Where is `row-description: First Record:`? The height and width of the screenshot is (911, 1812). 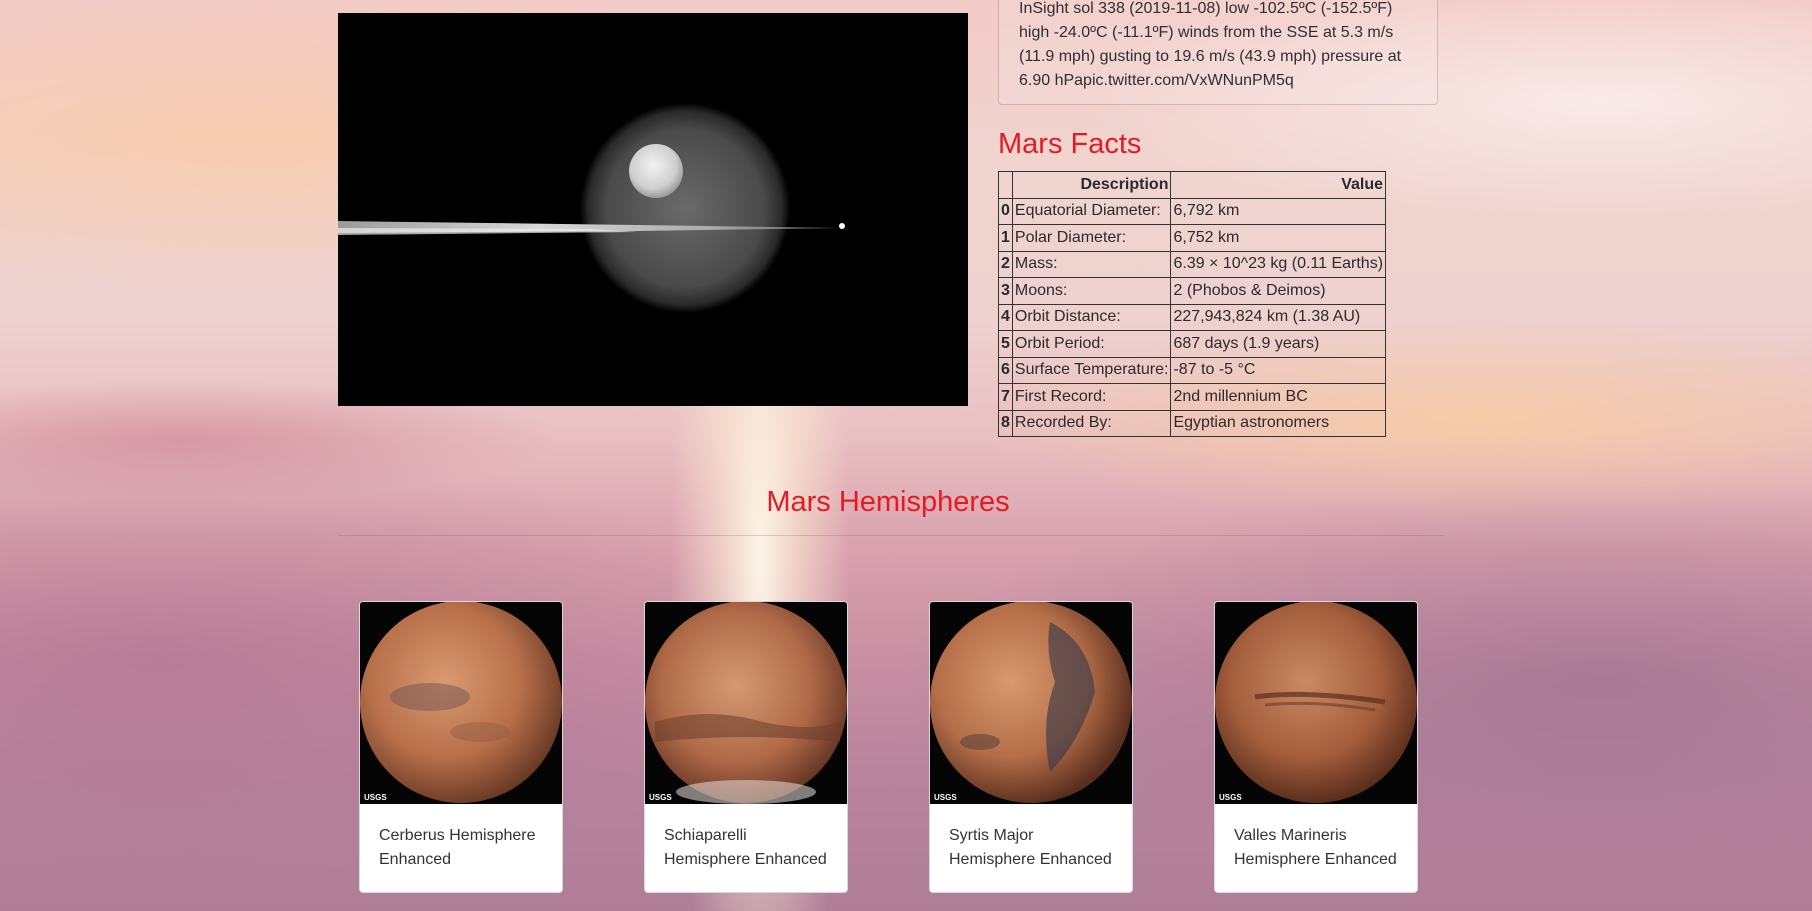 row-description: First Record: is located at coordinates (1091, 397).